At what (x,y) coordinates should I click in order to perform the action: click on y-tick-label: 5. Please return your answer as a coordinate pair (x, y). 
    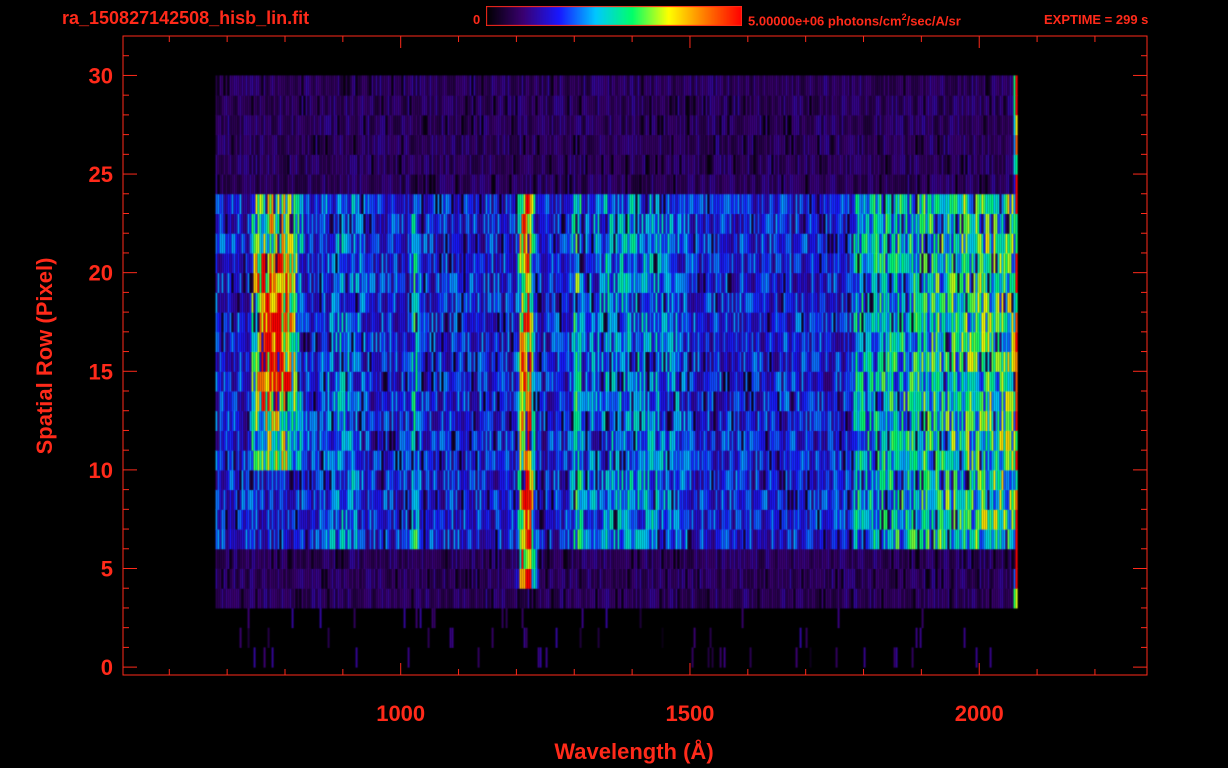
    Looking at the image, I should click on (107, 569).